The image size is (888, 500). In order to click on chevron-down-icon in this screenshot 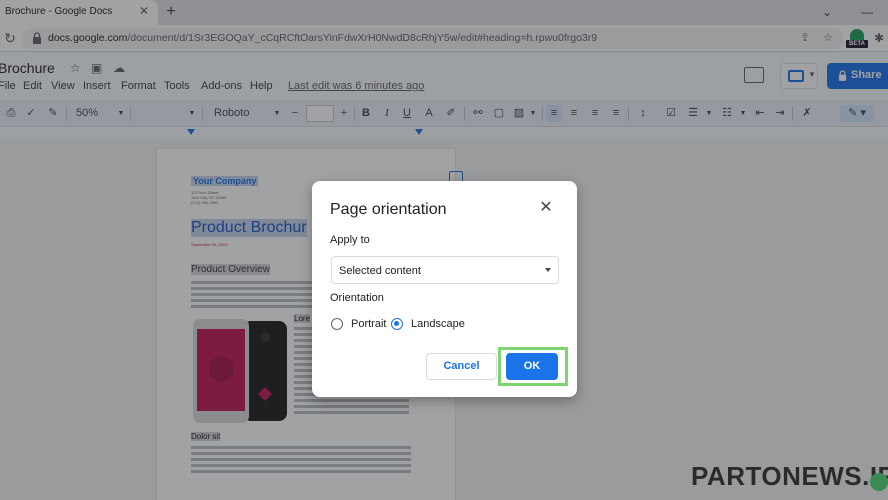, I will do `click(548, 270)`.